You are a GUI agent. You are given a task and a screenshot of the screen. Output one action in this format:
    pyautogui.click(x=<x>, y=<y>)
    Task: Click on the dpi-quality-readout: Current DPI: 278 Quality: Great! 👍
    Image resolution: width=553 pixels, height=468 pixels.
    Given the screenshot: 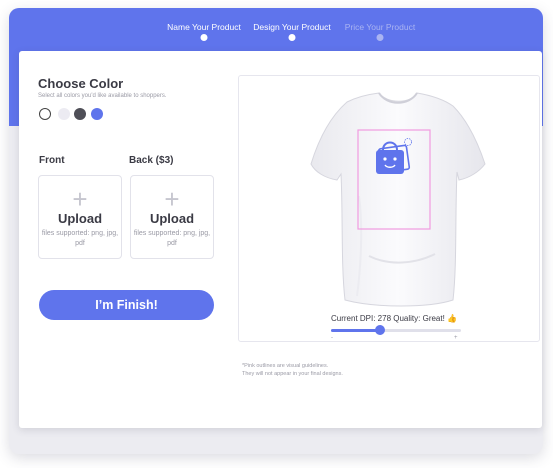 What is the action you would take?
    pyautogui.click(x=394, y=318)
    